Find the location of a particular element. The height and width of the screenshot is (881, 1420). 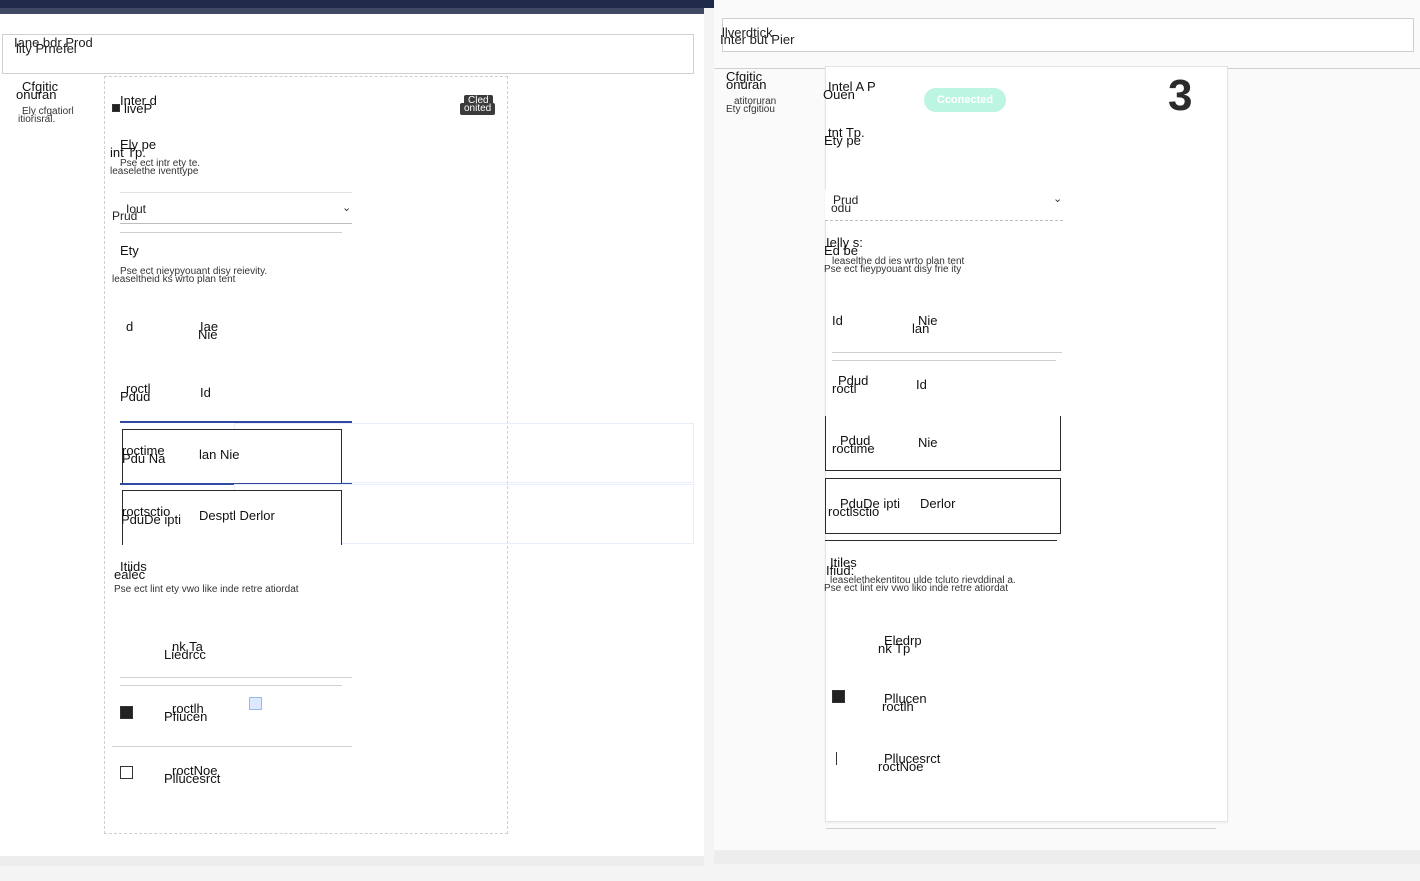

left-card-title-2: liveP is located at coordinates (138, 108).